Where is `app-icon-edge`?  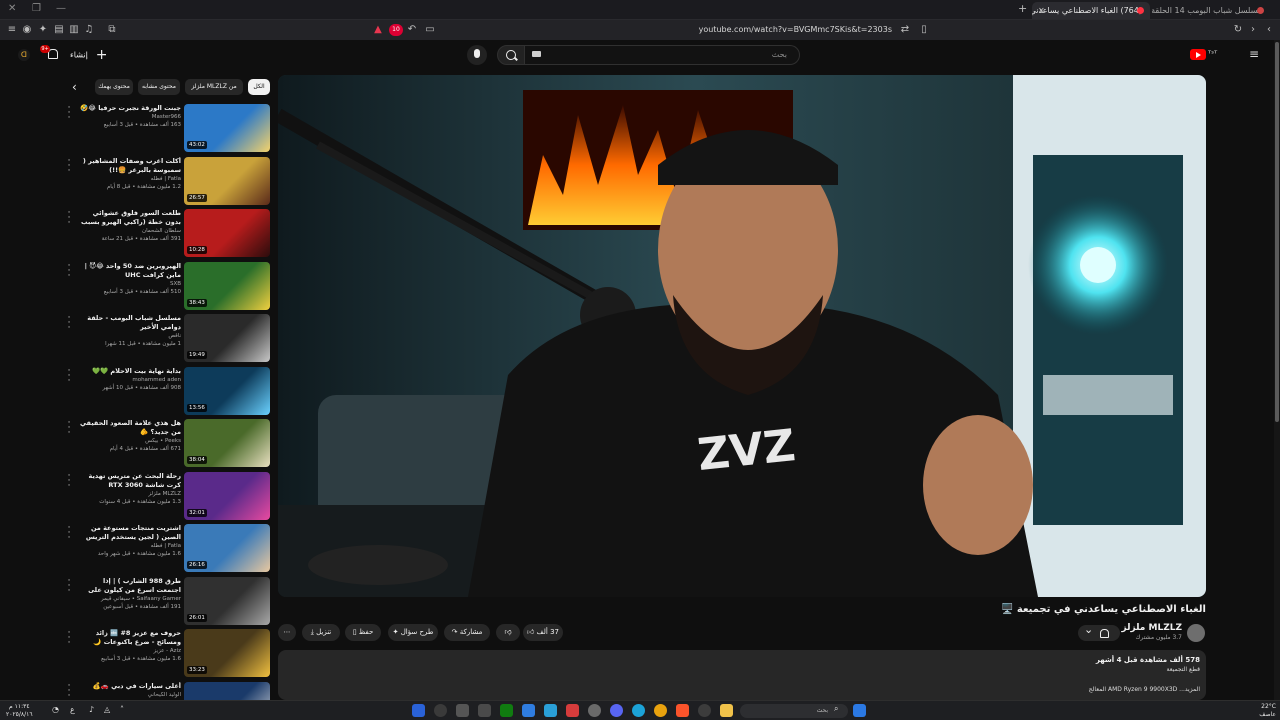
app-icon-edge is located at coordinates (638, 710).